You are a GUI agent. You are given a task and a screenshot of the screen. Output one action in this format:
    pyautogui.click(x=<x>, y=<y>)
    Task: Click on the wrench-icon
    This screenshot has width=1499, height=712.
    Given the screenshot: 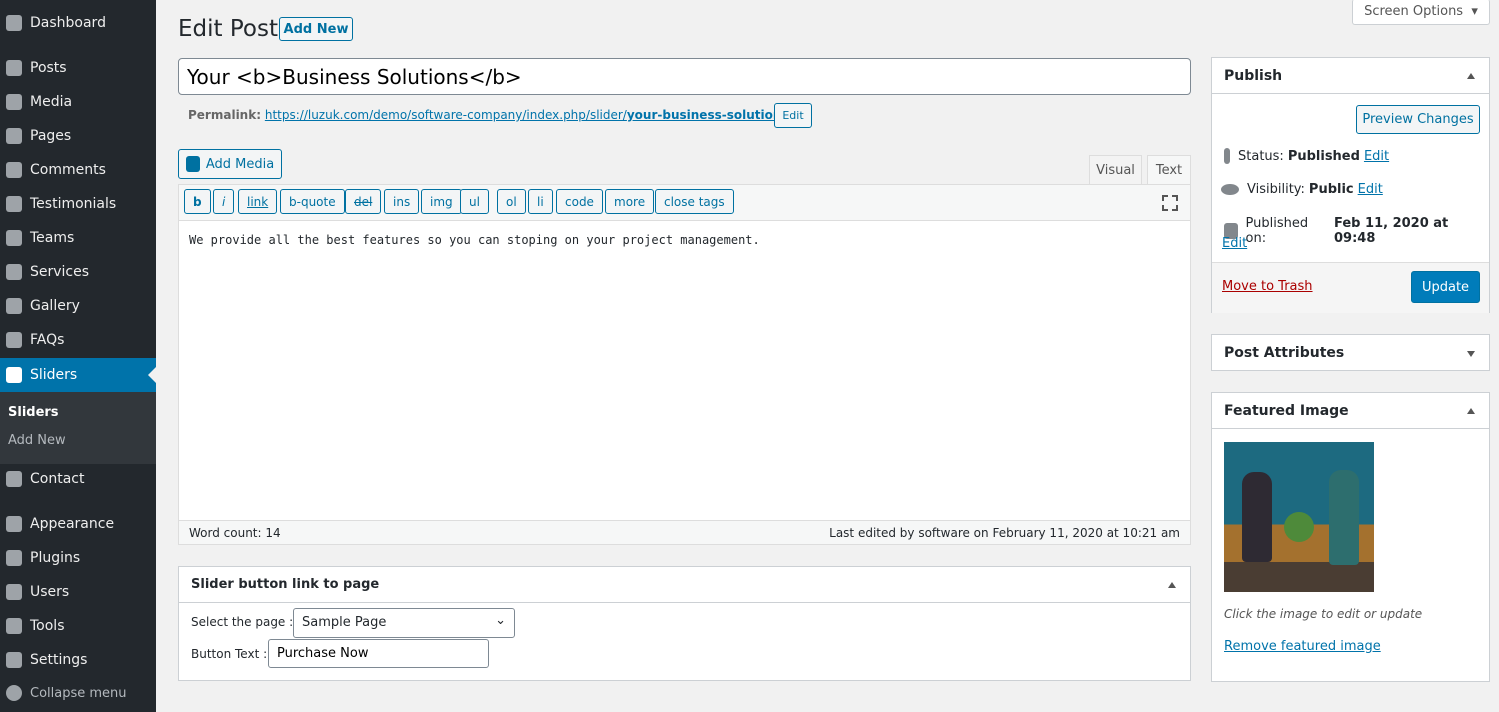 What is the action you would take?
    pyautogui.click(x=14, y=626)
    